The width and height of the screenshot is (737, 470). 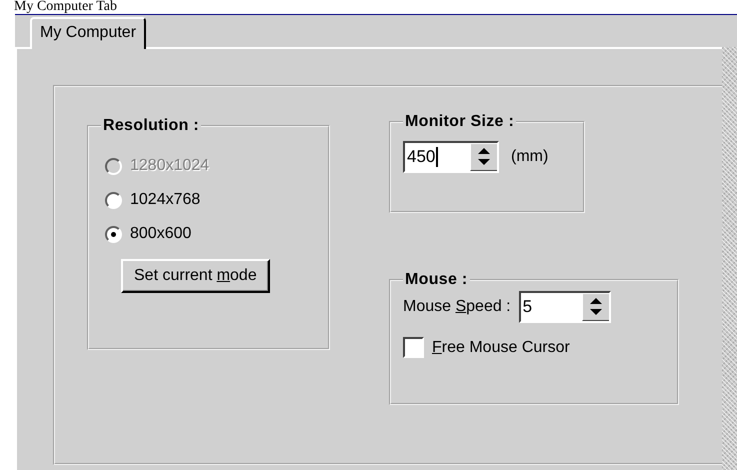 What do you see at coordinates (65, 7) in the screenshot?
I see `caption-text: My Computer Tab` at bounding box center [65, 7].